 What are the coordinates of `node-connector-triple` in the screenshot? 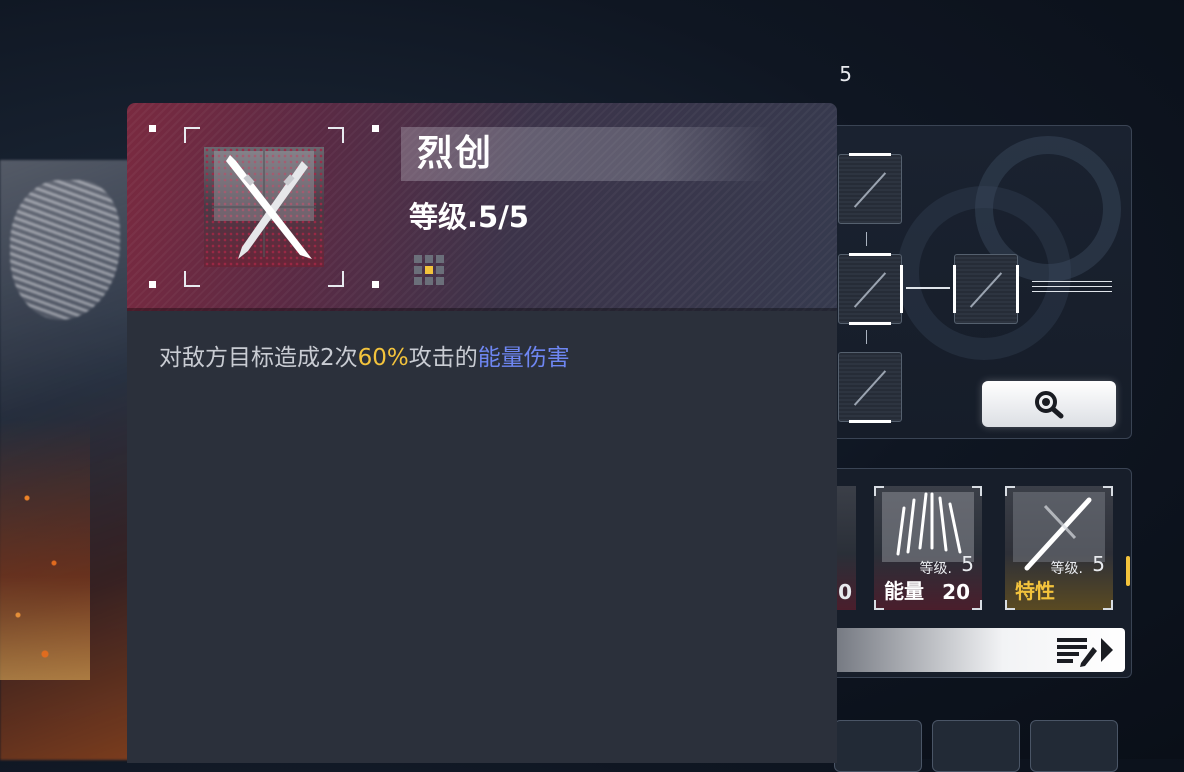 It's located at (1072, 287).